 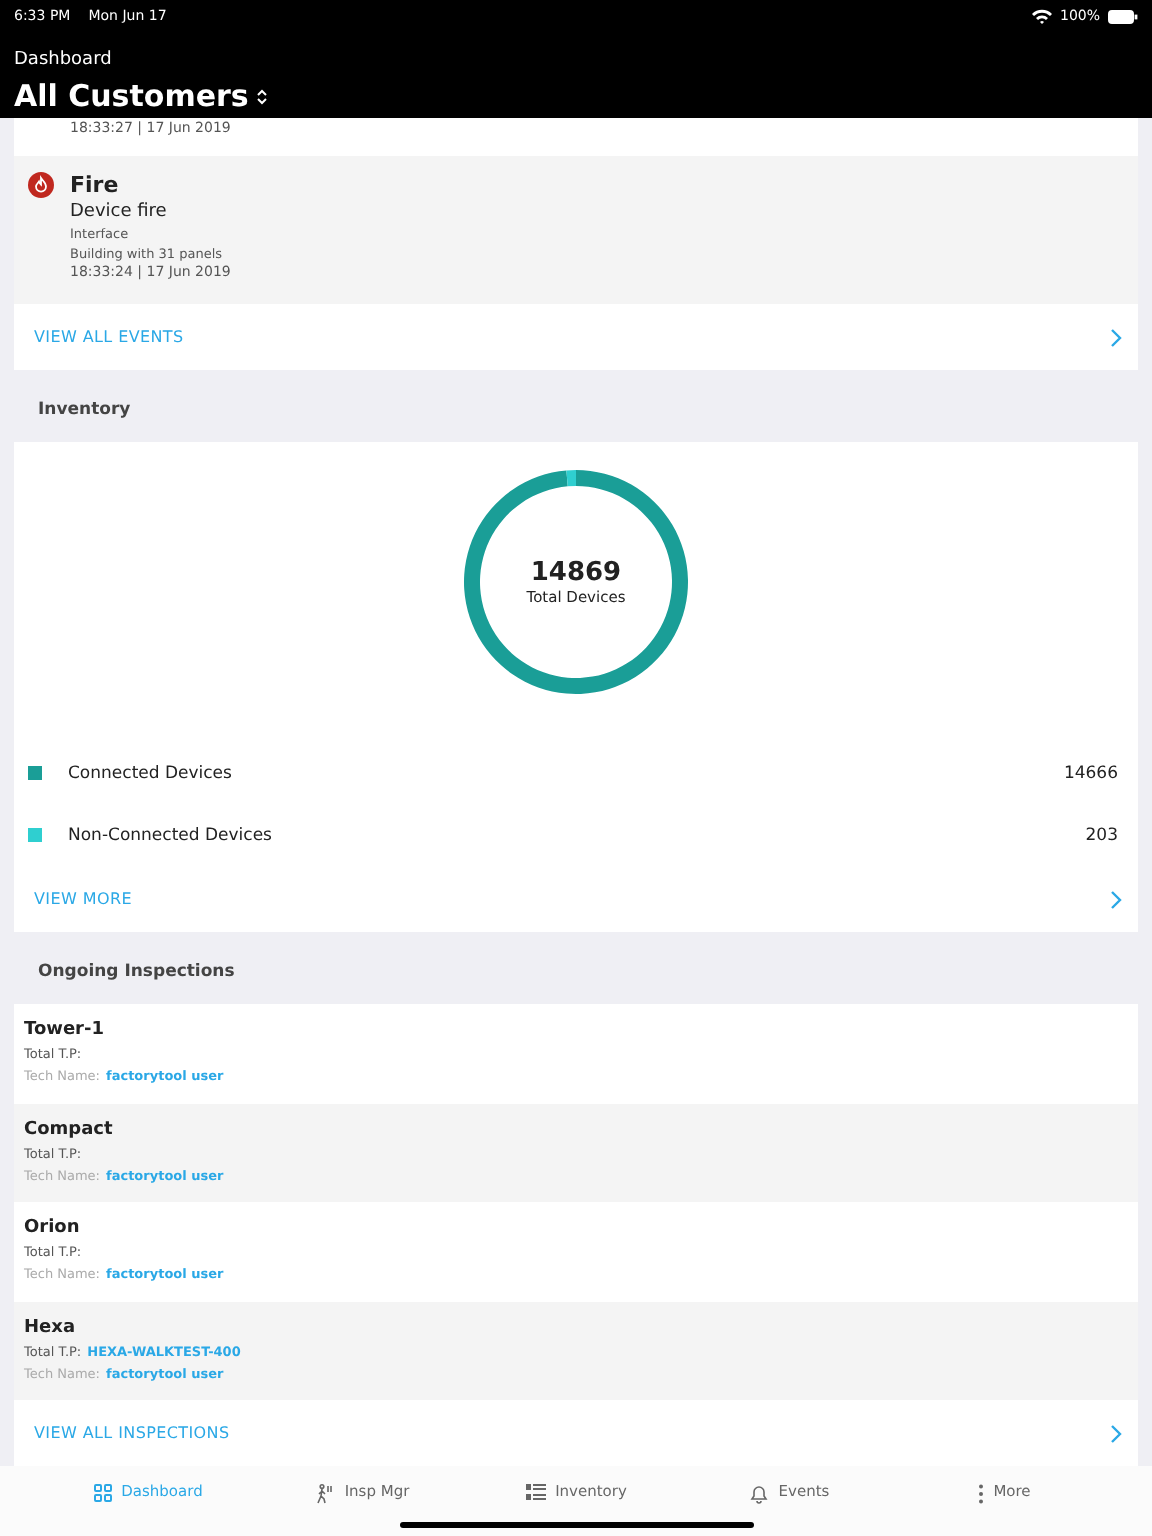 I want to click on customer-title: All Customers, so click(x=131, y=96).